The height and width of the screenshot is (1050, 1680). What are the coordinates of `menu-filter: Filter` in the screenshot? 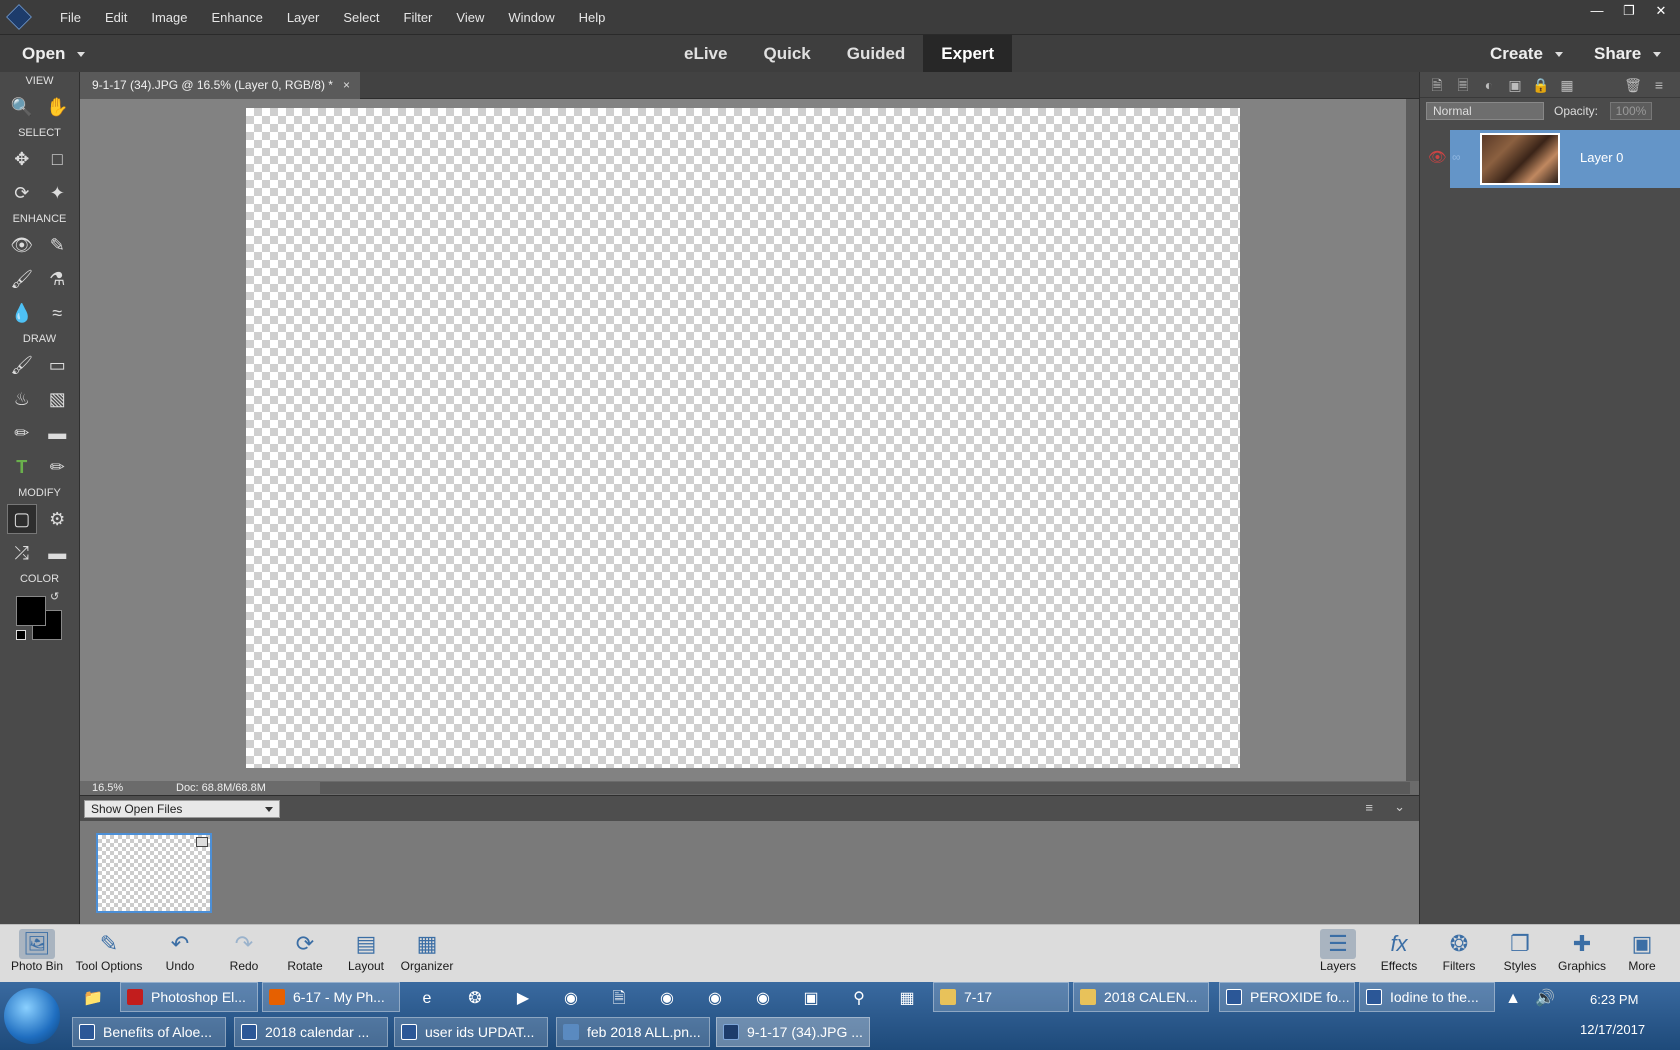 It's located at (418, 17).